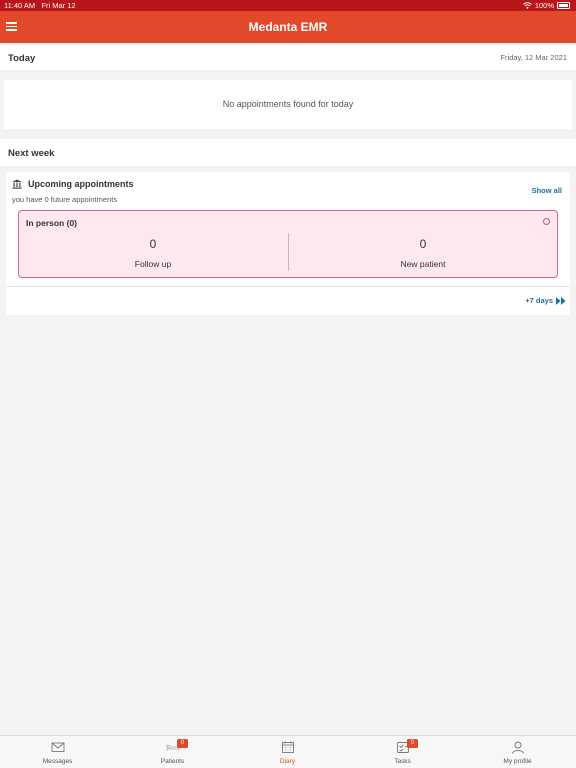 The height and width of the screenshot is (768, 576). Describe the element at coordinates (423, 264) in the screenshot. I see `new-patient-label: New patient` at that location.